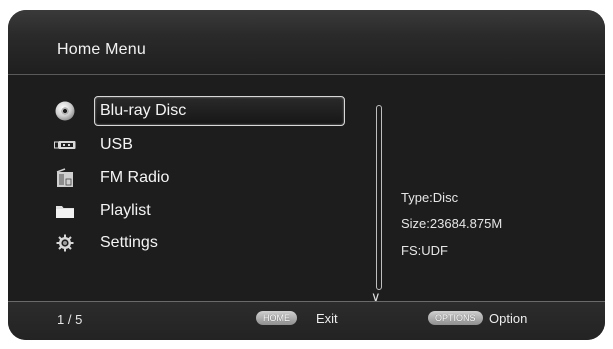  What do you see at coordinates (430, 197) in the screenshot?
I see `info-type: Type:Disc` at bounding box center [430, 197].